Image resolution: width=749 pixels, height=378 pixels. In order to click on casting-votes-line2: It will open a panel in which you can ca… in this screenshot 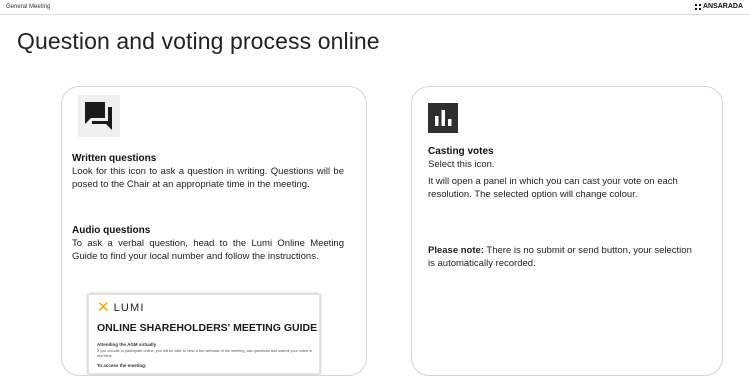, I will do `click(553, 188)`.